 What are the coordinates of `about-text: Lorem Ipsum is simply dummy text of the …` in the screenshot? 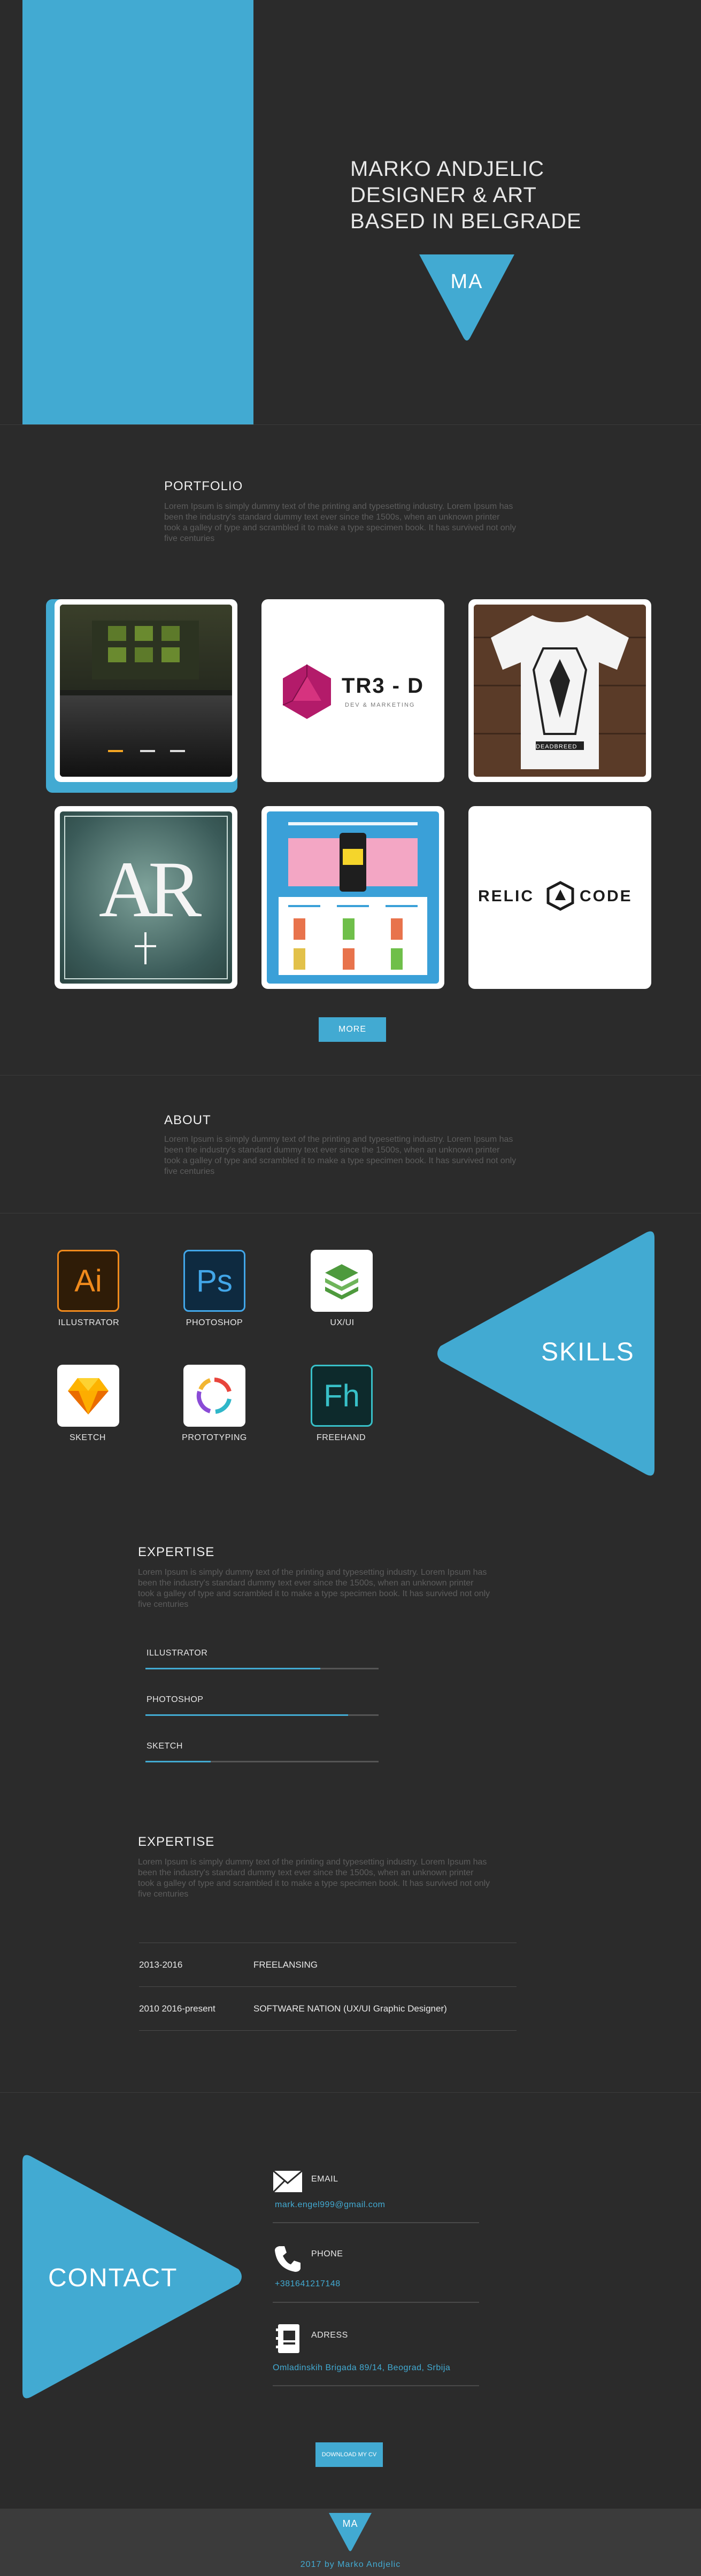 It's located at (340, 1156).